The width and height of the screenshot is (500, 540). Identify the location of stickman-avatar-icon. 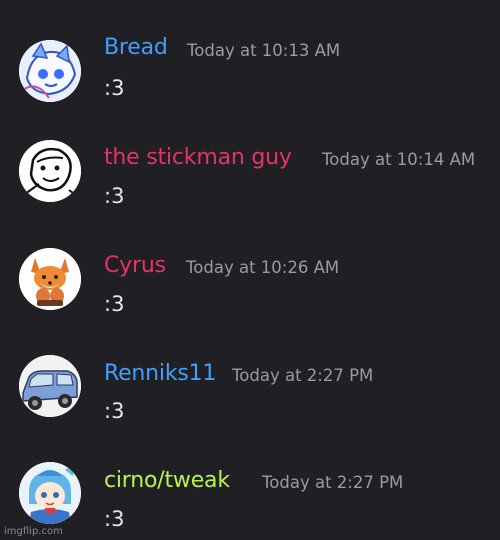
(50, 171).